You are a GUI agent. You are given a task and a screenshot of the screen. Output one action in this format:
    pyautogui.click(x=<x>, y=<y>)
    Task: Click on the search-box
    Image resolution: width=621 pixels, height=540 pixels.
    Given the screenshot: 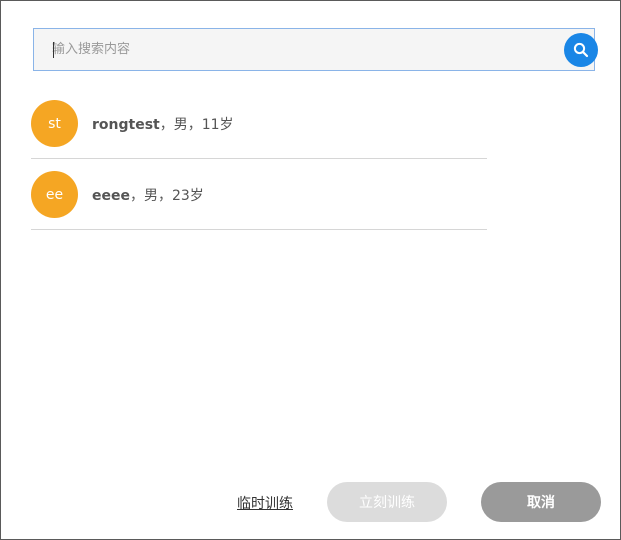 What is the action you would take?
    pyautogui.click(x=314, y=49)
    